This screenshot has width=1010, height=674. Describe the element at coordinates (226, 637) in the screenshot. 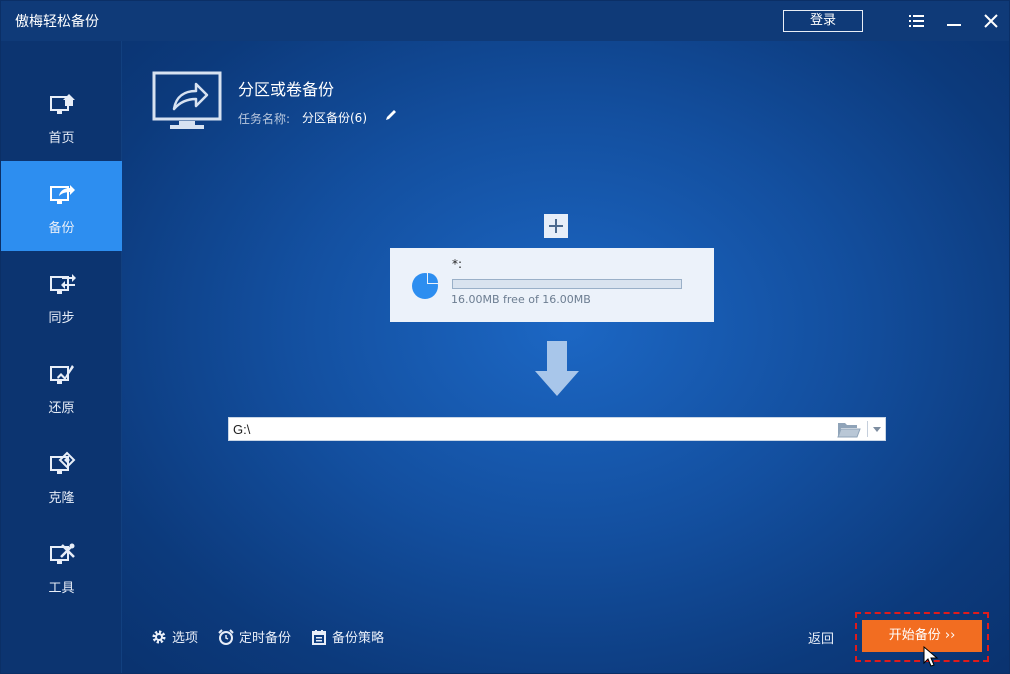

I see `alarm-clock-icon` at that location.